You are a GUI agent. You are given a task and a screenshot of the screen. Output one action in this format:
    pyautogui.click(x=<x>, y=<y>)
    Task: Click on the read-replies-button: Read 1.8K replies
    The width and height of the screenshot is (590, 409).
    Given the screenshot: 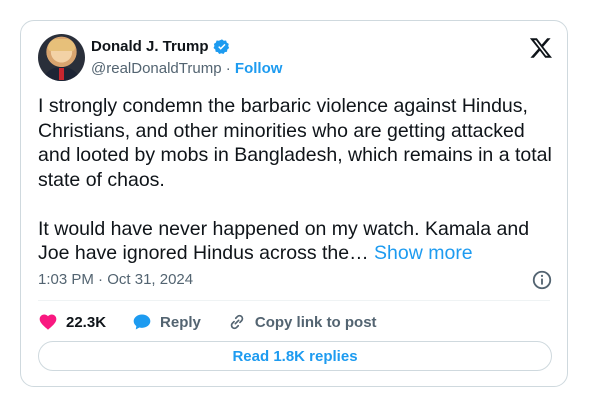 What is the action you would take?
    pyautogui.click(x=295, y=356)
    